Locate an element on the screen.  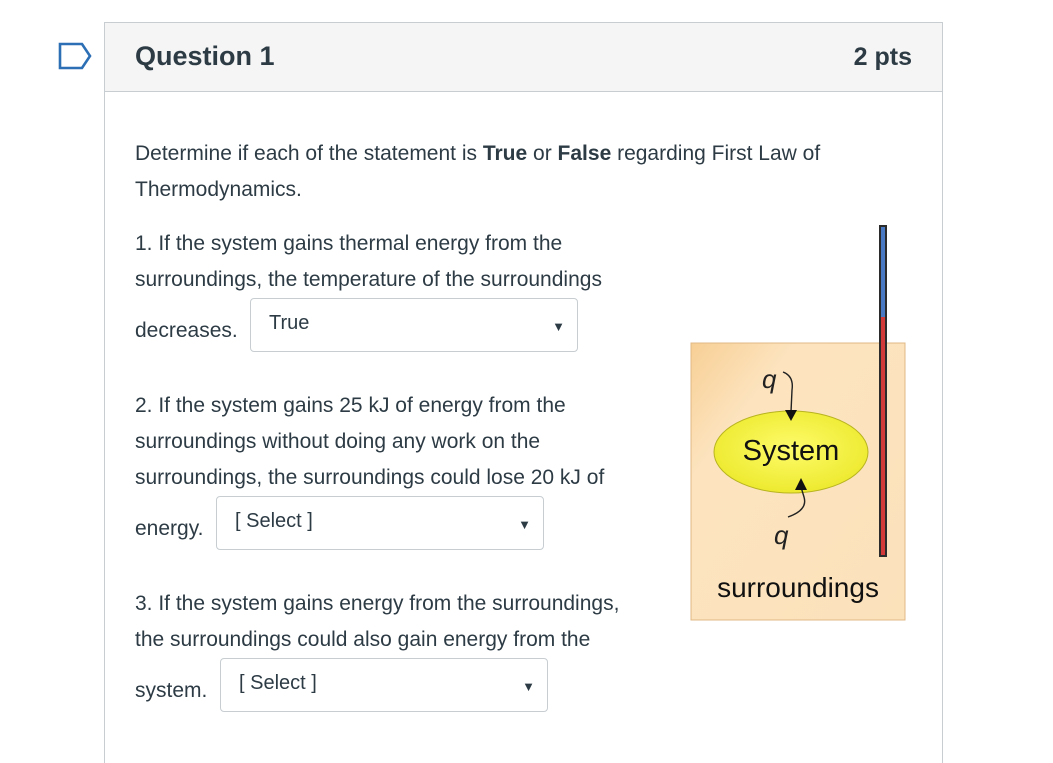
thermometer-red-column is located at coordinates (883, 436).